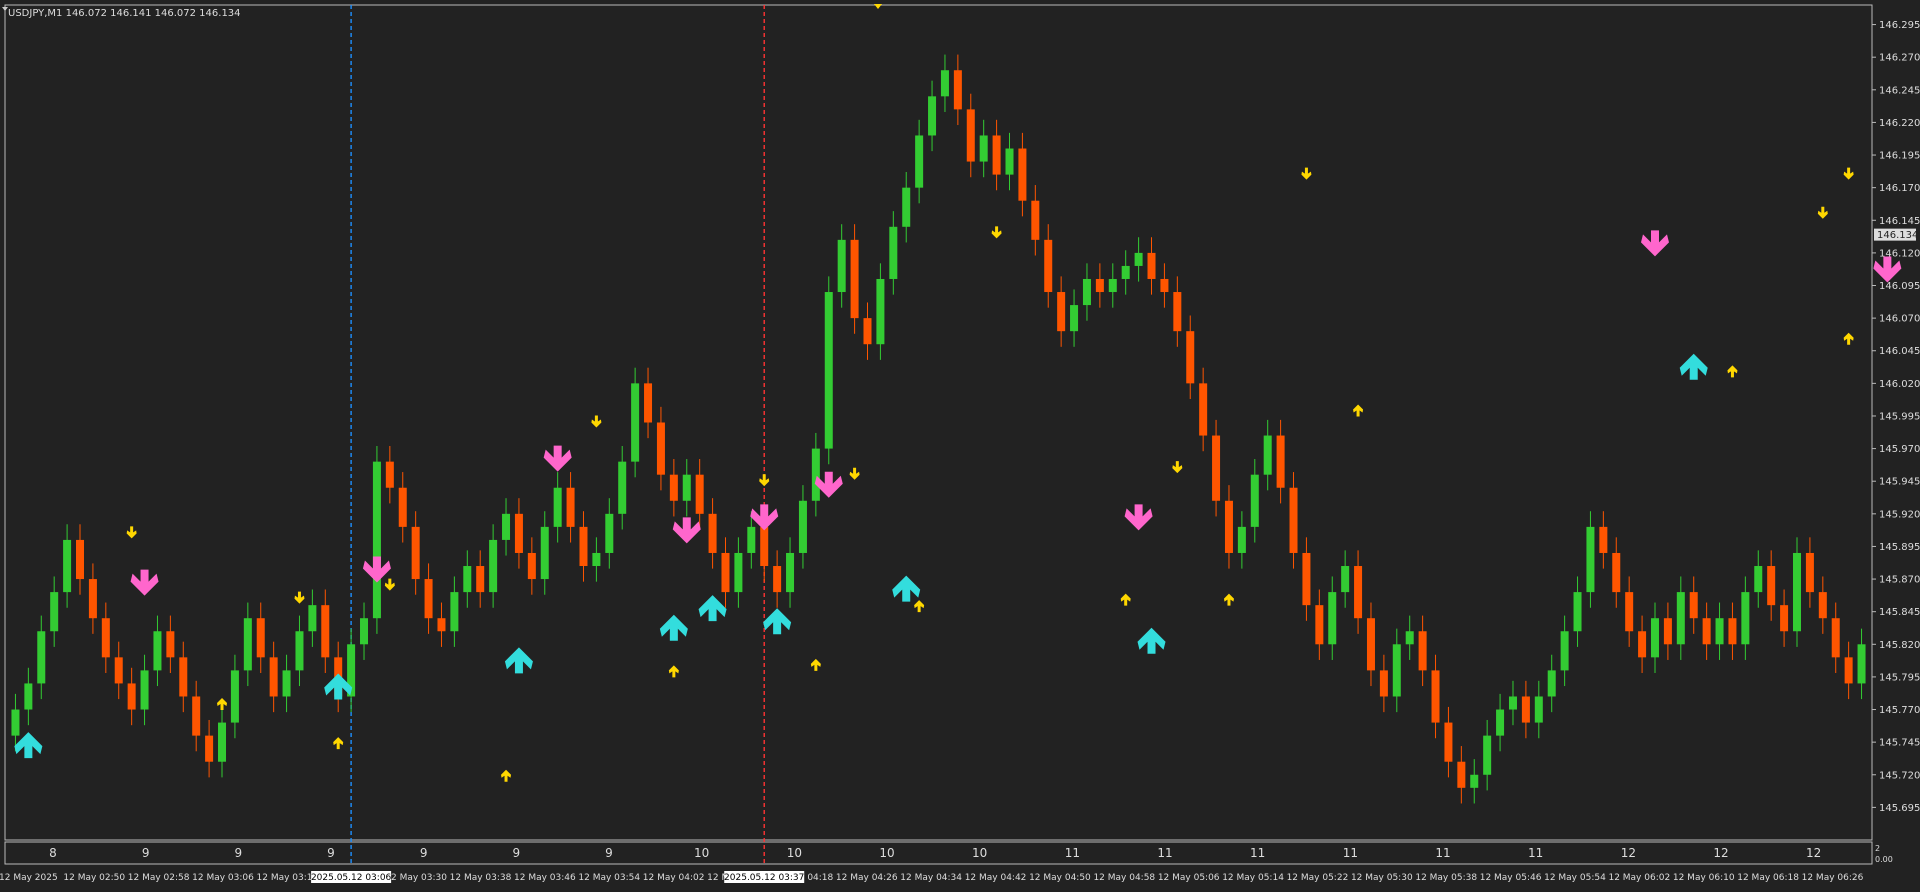 This screenshot has width=1920, height=892. What do you see at coordinates (288, 878) in the screenshot?
I see `time-axis-label: 12 May 03:14` at bounding box center [288, 878].